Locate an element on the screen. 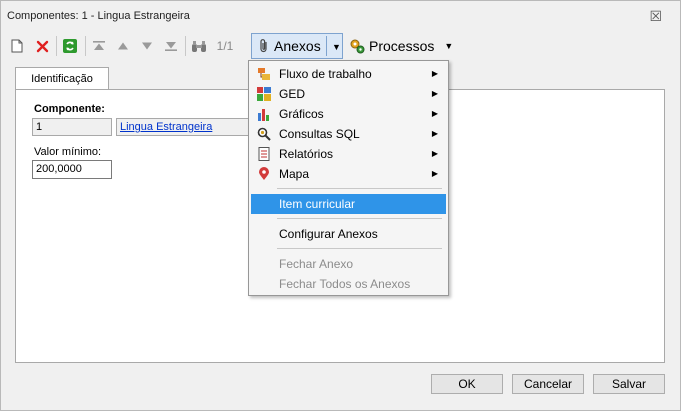 This screenshot has height=411, width=681. close-icon: ☒ is located at coordinates (655, 16).